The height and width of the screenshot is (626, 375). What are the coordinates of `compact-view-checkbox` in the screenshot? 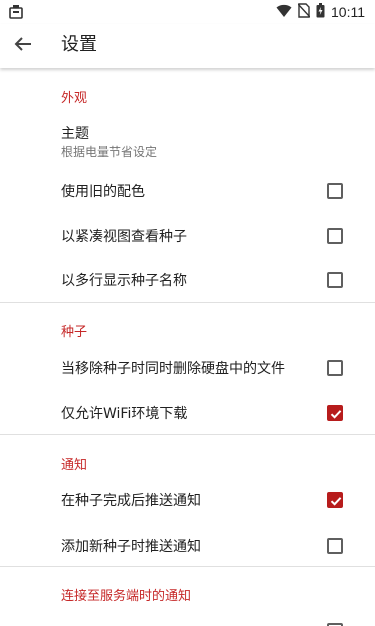 It's located at (335, 236).